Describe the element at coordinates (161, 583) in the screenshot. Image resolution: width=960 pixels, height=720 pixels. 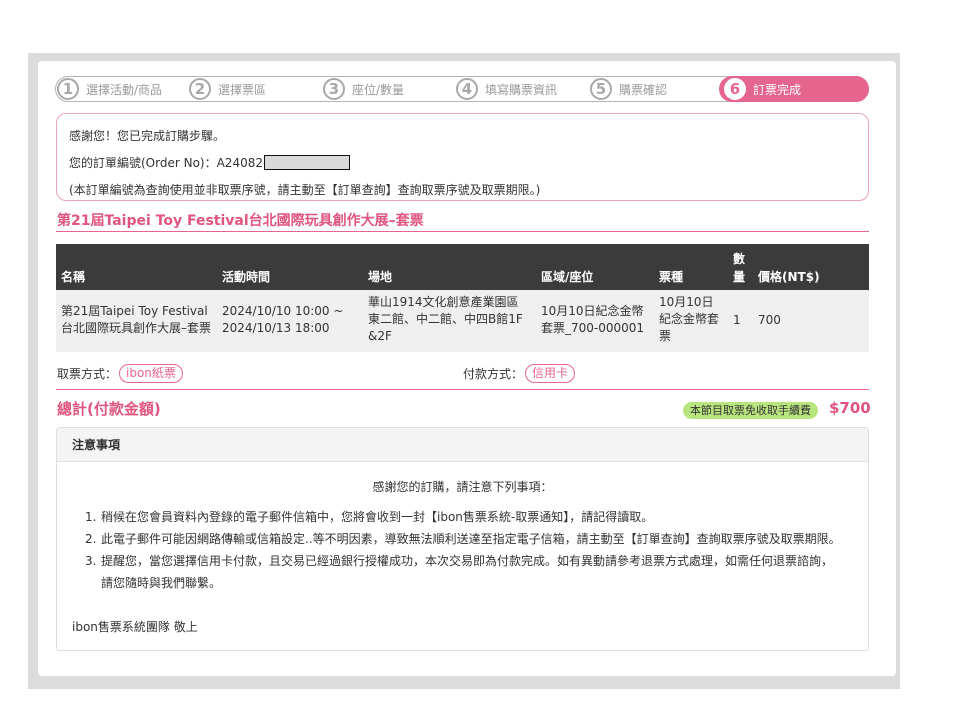
I see `list-item-text-continued: 請您隨時與我們聯繫。` at that location.